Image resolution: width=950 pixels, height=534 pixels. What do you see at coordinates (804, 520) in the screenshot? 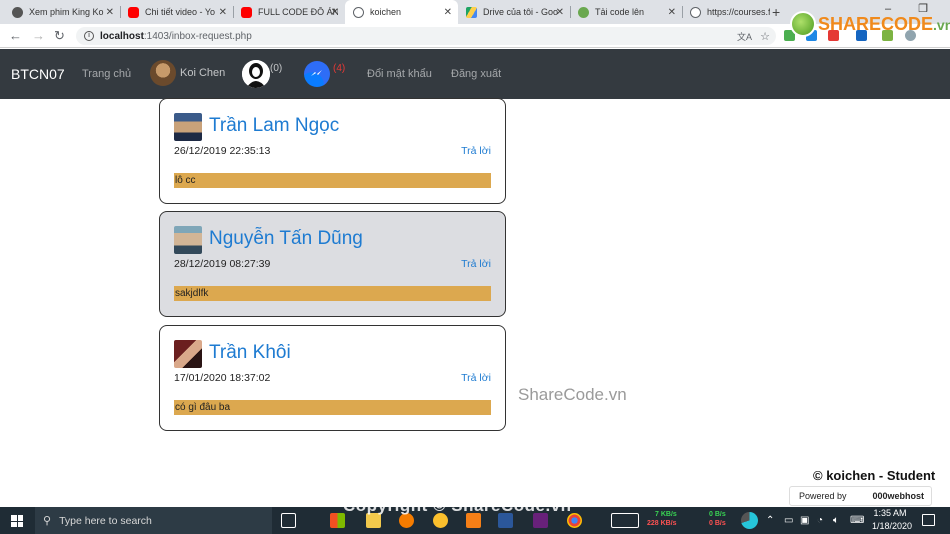
I see `display-icon: ▣` at bounding box center [804, 520].